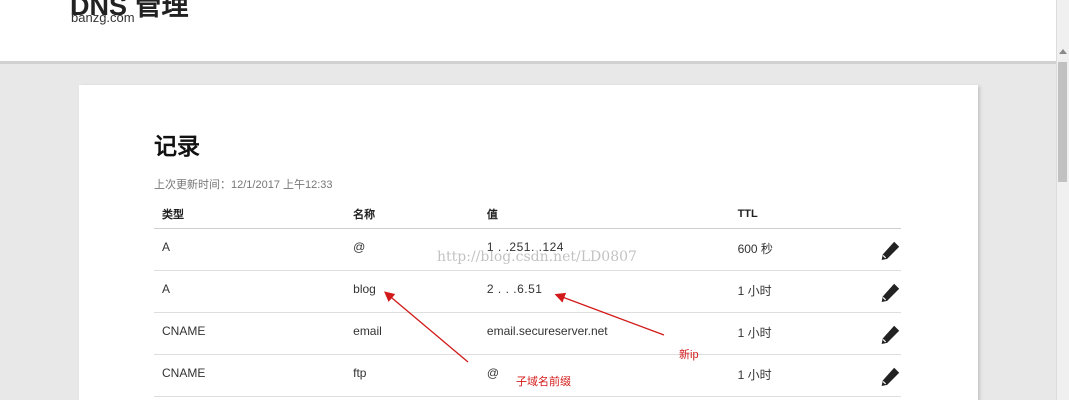  I want to click on annotation-subdomain-prefix: 子域名前缀, so click(543, 382).